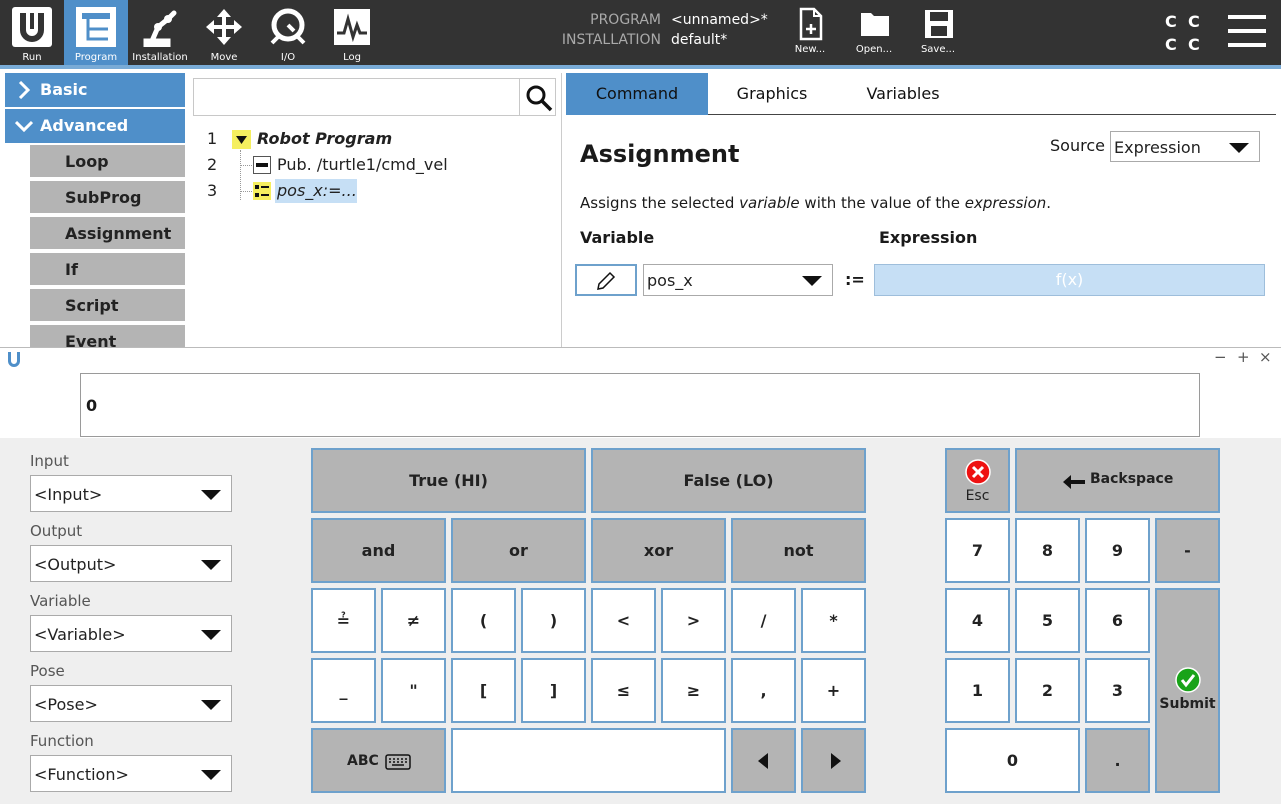  I want to click on not-equal-key: ≠, so click(413, 620).